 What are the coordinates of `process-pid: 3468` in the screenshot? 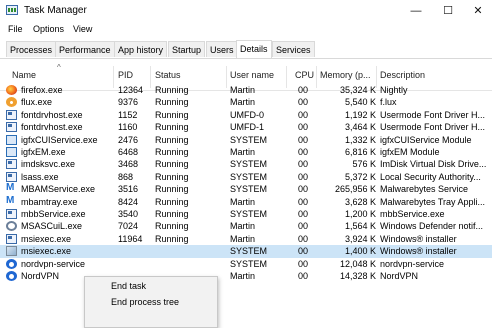 It's located at (128, 164).